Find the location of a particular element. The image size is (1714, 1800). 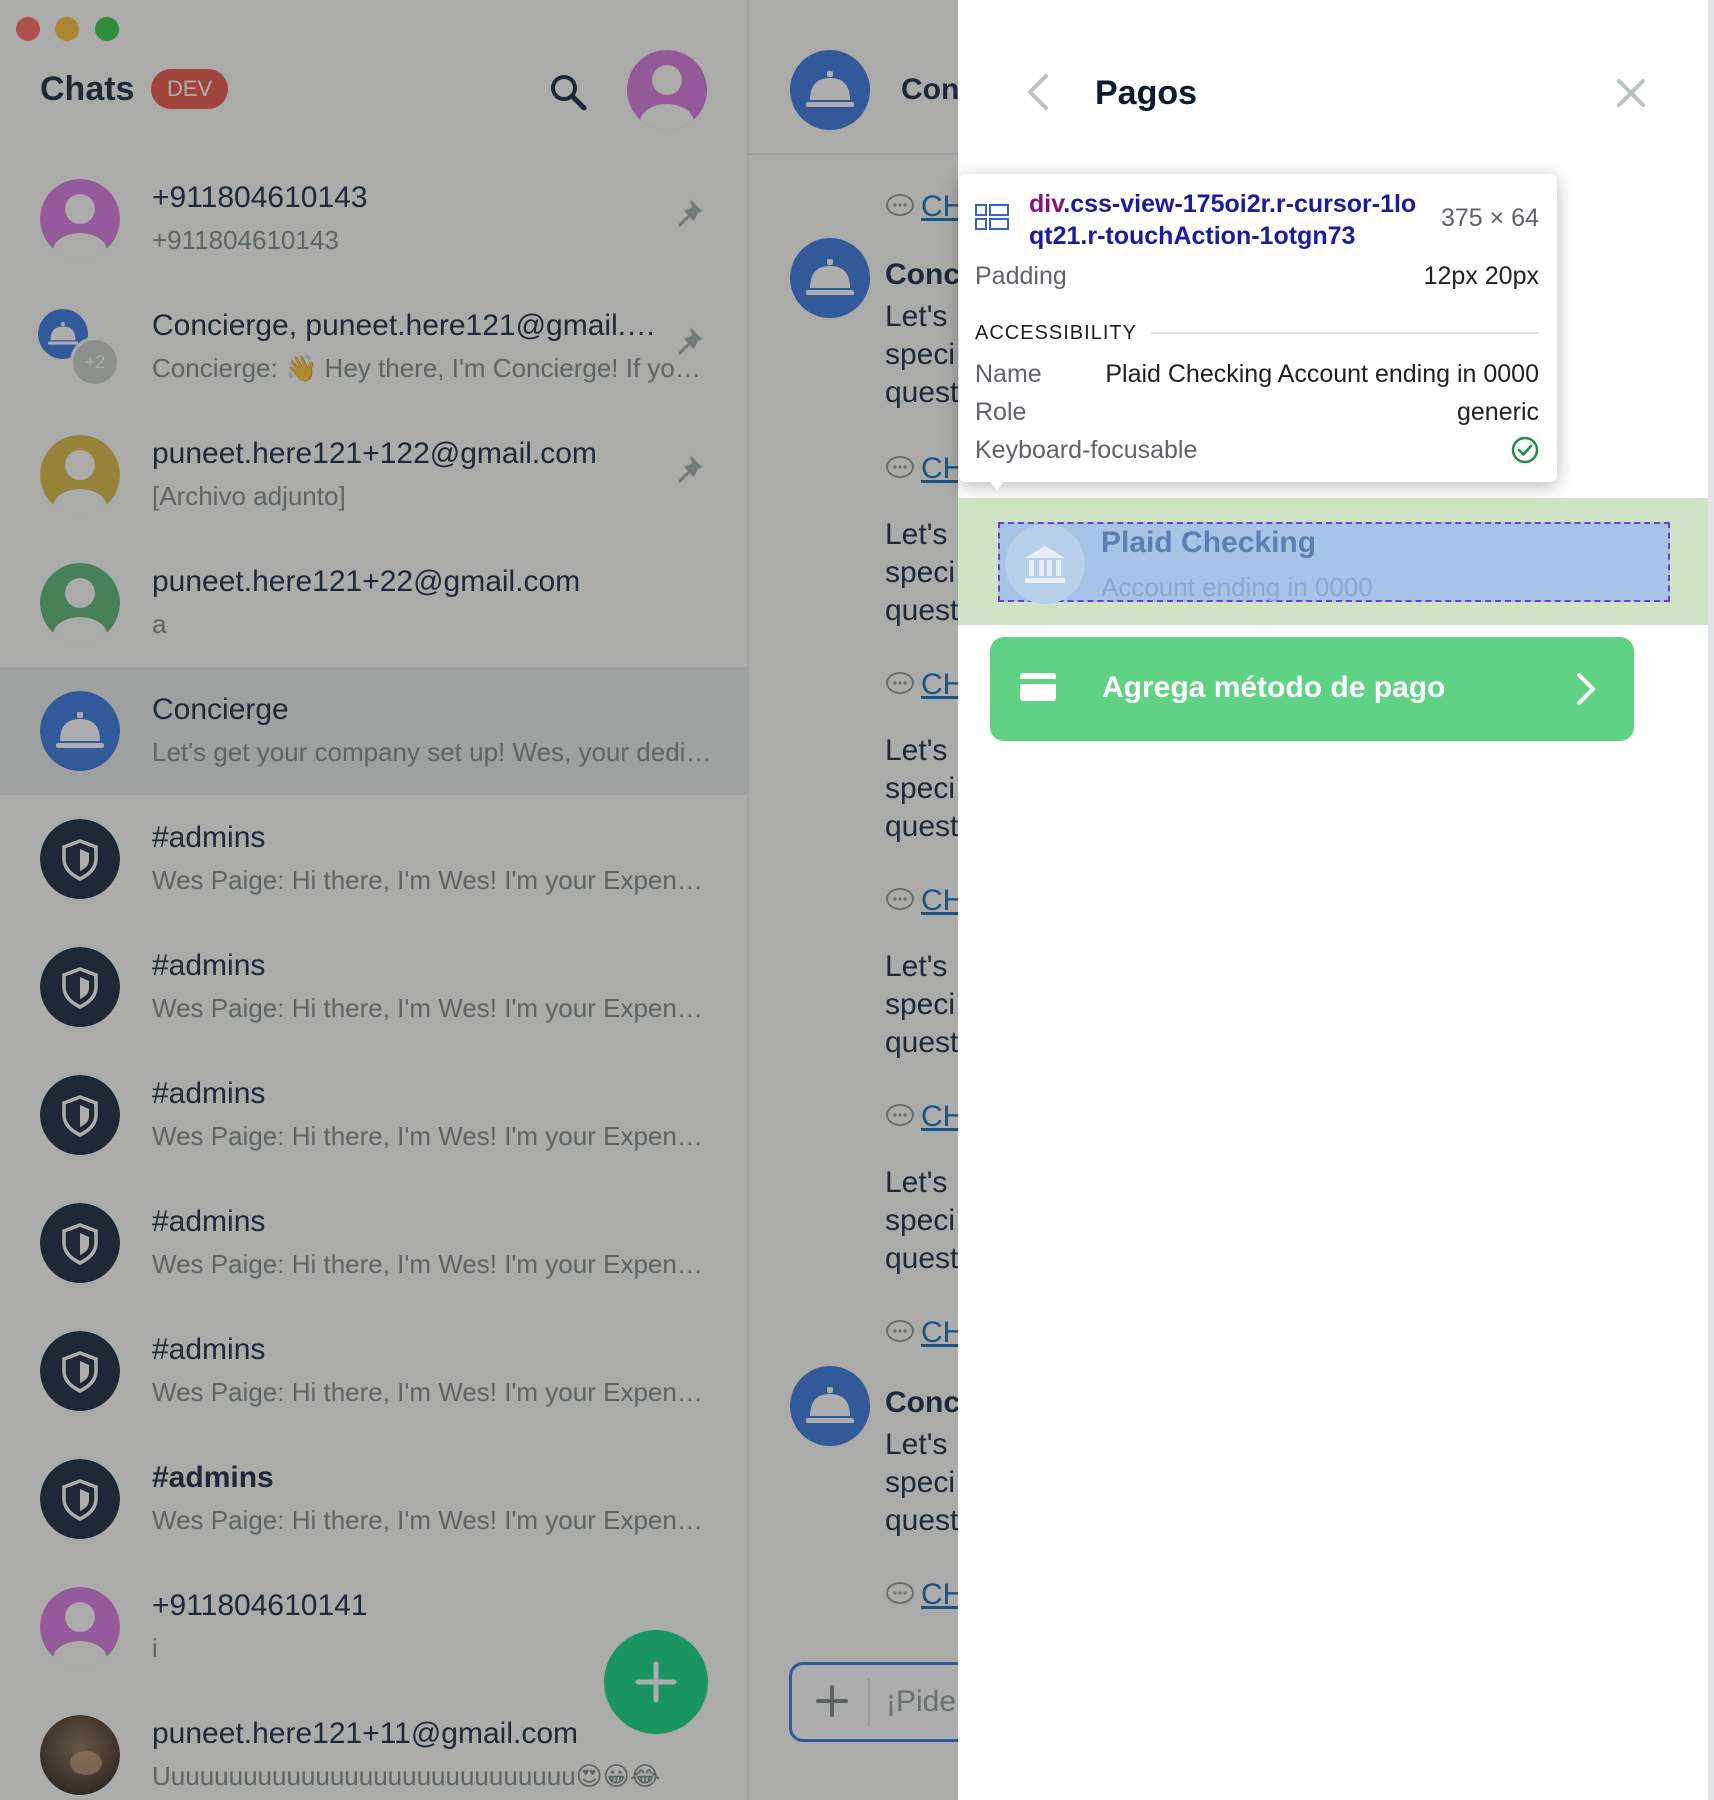

accessibility-heading: ACCESSIBILITY is located at coordinates (1056, 333).